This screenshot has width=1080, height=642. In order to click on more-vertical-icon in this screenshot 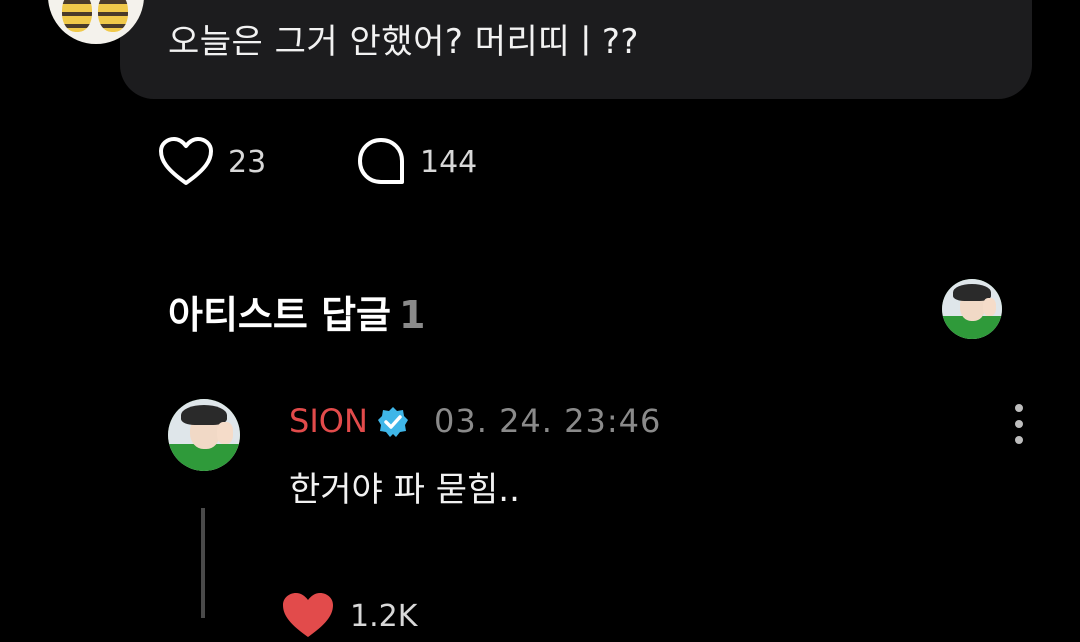, I will do `click(1019, 424)`.